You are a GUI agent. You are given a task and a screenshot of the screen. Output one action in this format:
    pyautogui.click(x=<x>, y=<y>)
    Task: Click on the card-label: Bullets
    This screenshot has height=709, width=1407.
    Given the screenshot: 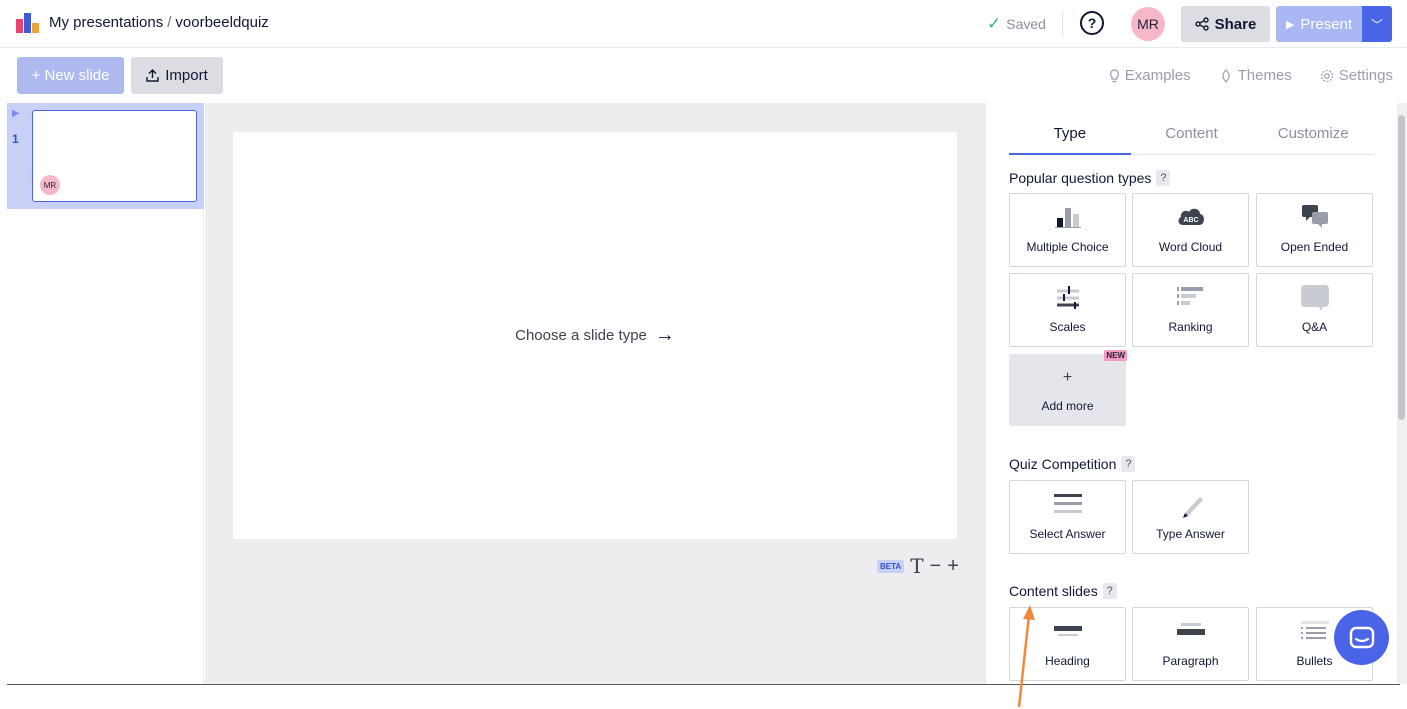 What is the action you would take?
    pyautogui.click(x=1314, y=661)
    